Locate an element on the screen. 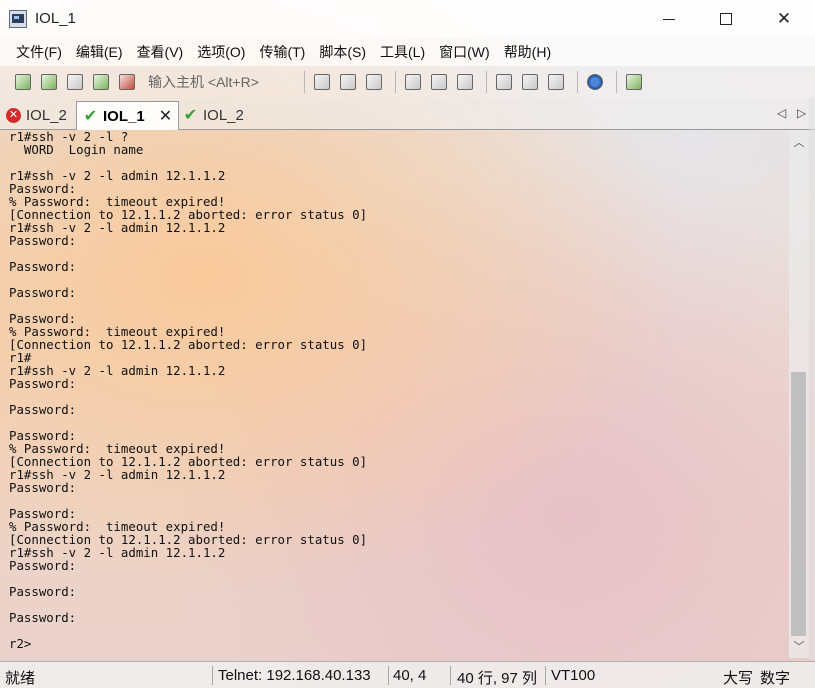  key-icon is located at coordinates (556, 82).